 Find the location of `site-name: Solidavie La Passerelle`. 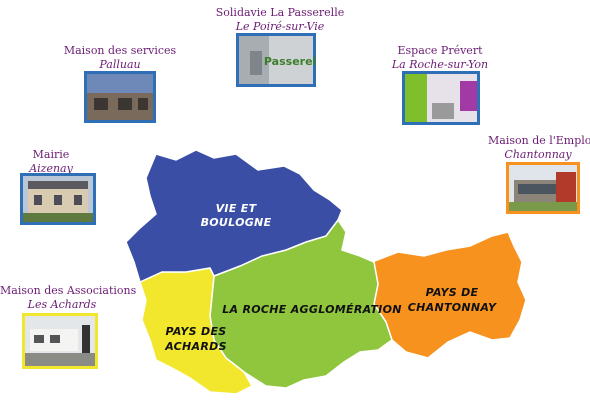

site-name: Solidavie La Passerelle is located at coordinates (280, 12).